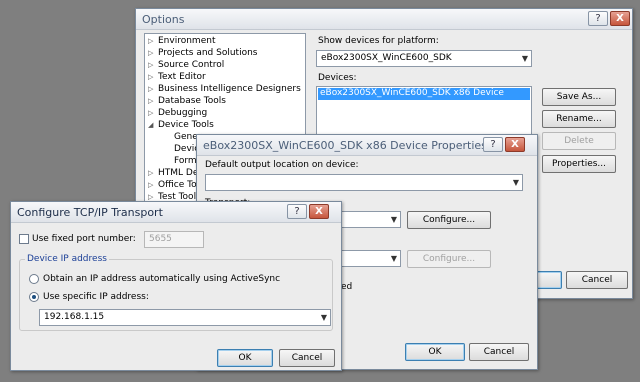 The image size is (640, 382). What do you see at coordinates (181, 149) in the screenshot?
I see `tree-item: Devic` at bounding box center [181, 149].